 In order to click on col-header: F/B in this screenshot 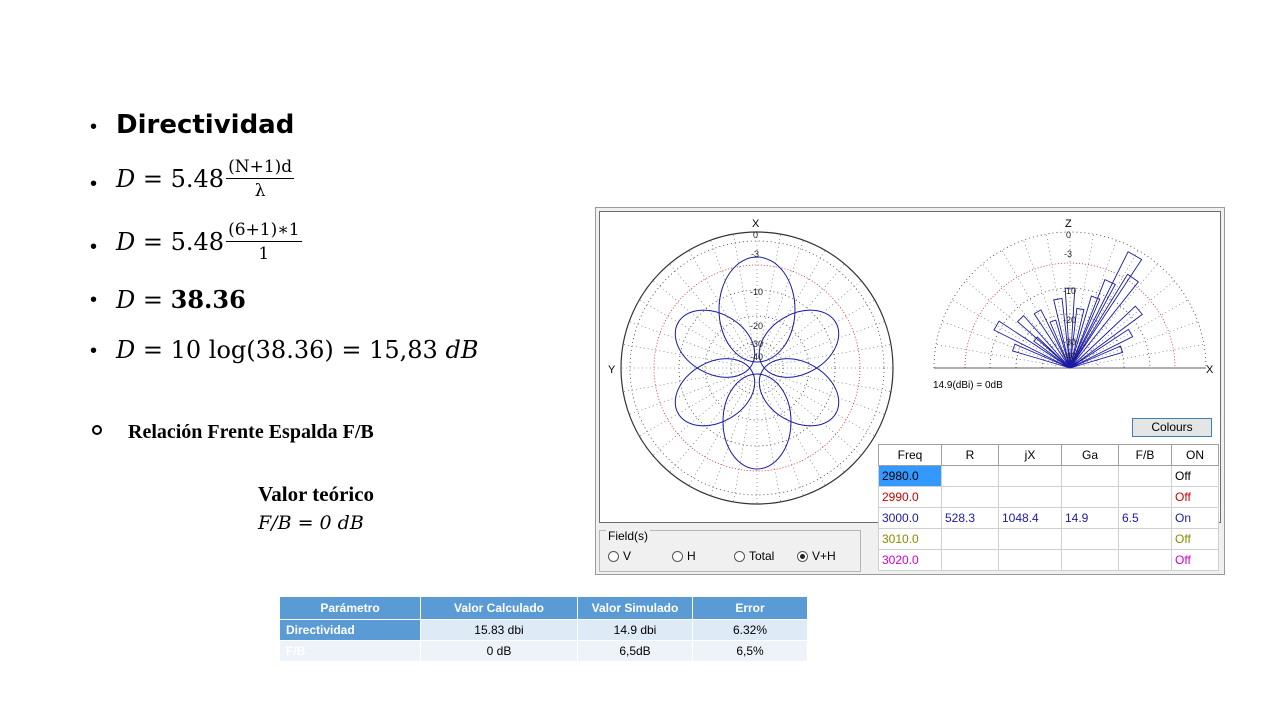, I will do `click(1145, 455)`.